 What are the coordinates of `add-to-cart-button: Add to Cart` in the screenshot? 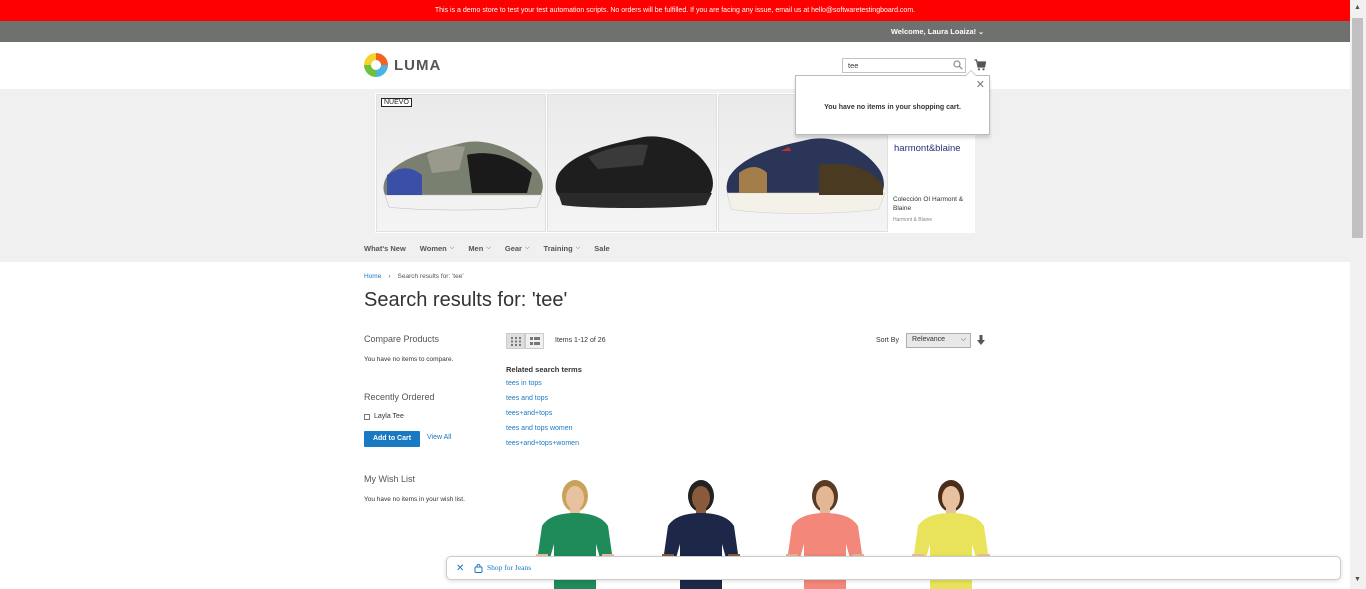 It's located at (392, 439).